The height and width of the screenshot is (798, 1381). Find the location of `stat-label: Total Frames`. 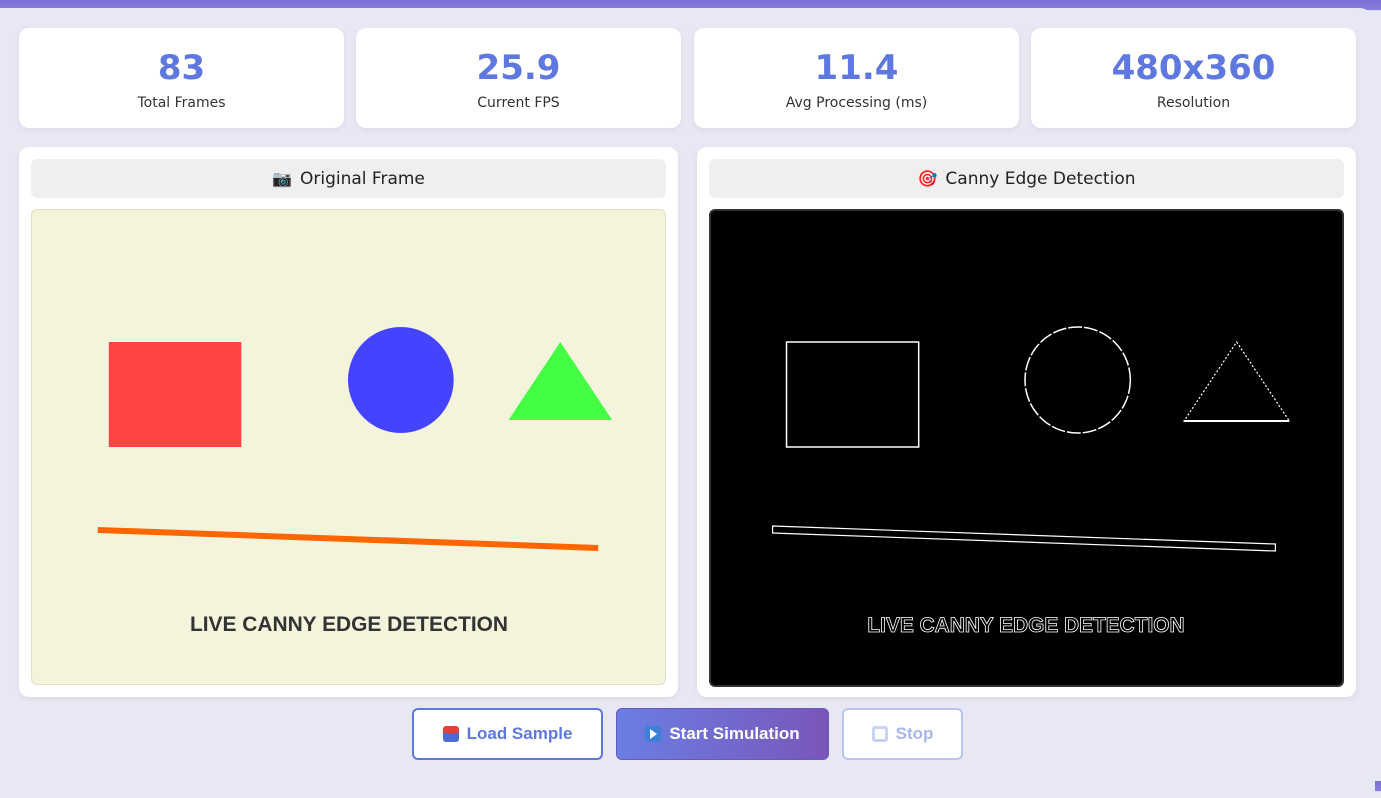

stat-label: Total Frames is located at coordinates (181, 103).